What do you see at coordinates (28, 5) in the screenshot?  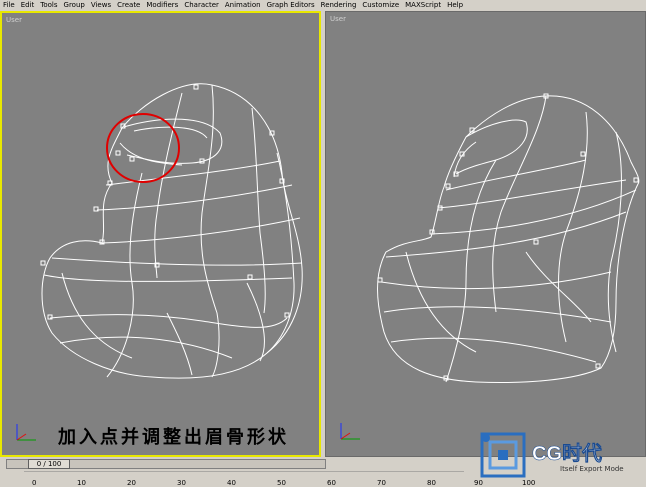 I see `menu-edit: Edit` at bounding box center [28, 5].